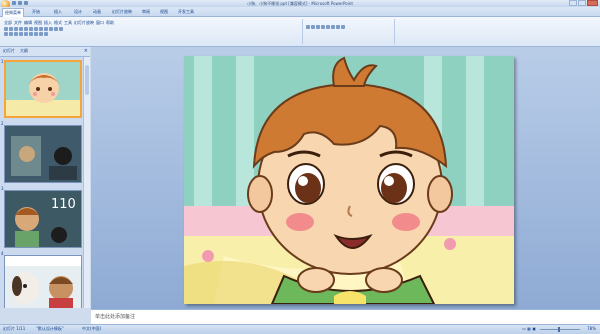  Describe the element at coordinates (11, 29) in the screenshot. I see `open-icon` at that location.